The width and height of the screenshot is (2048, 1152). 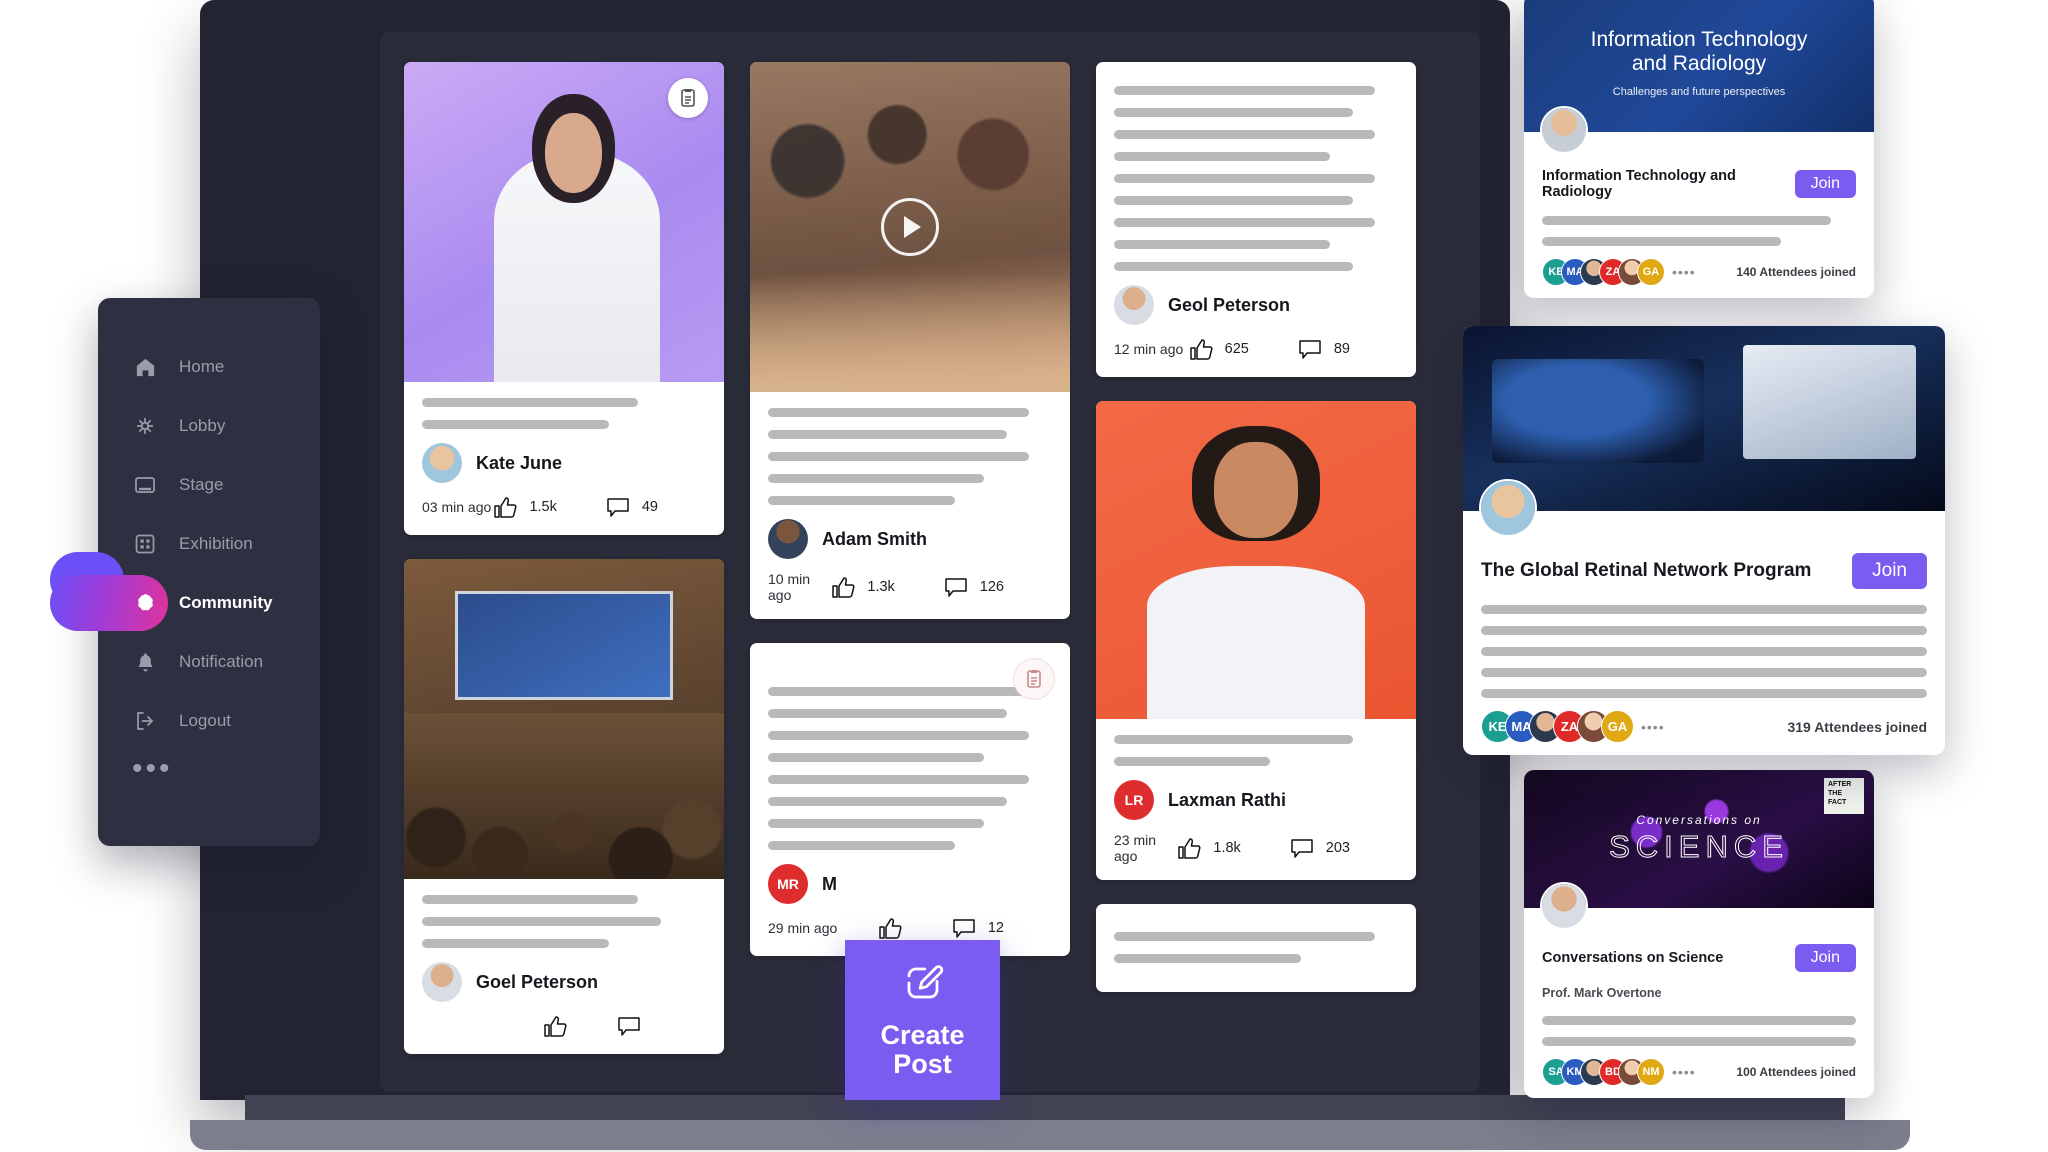 What do you see at coordinates (209, 485) in the screenshot?
I see `sidebar-item-stage: Stage` at bounding box center [209, 485].